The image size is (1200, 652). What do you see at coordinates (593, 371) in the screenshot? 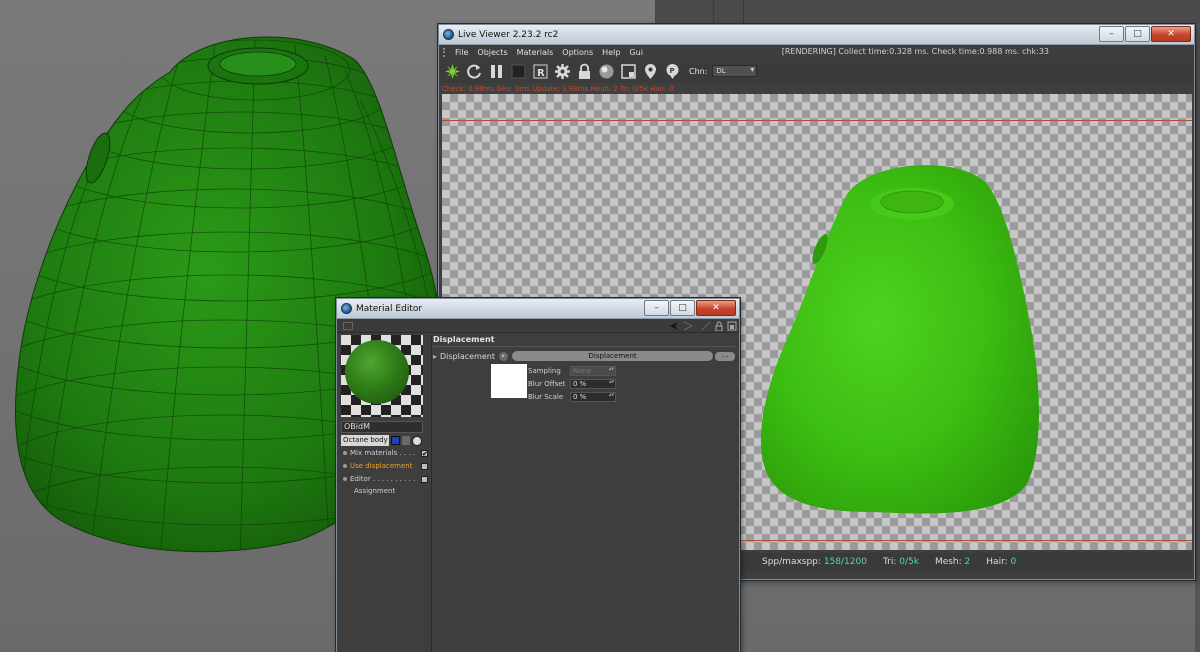
I see `sampling-select: None` at bounding box center [593, 371].